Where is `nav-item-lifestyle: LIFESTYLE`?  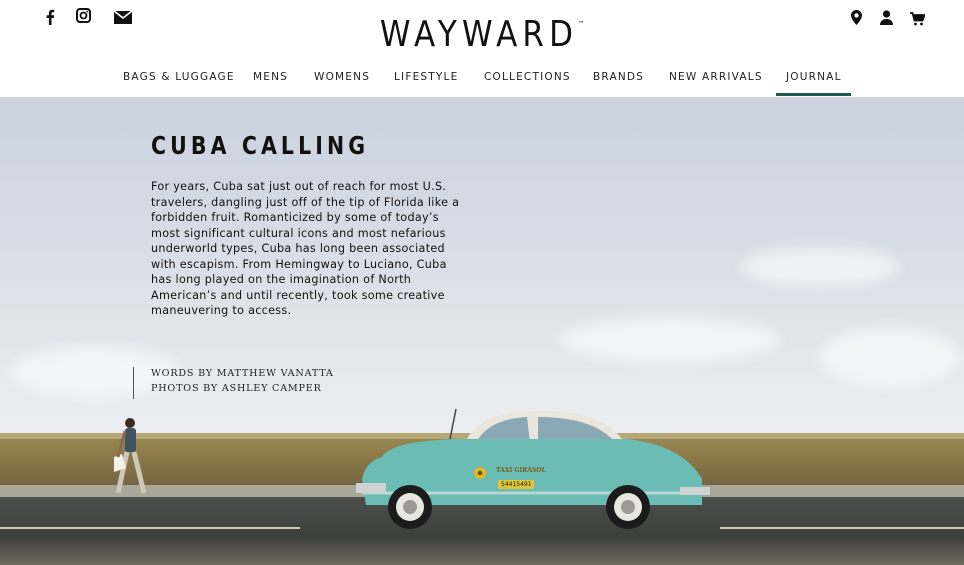 nav-item-lifestyle: LIFESTYLE is located at coordinates (426, 77).